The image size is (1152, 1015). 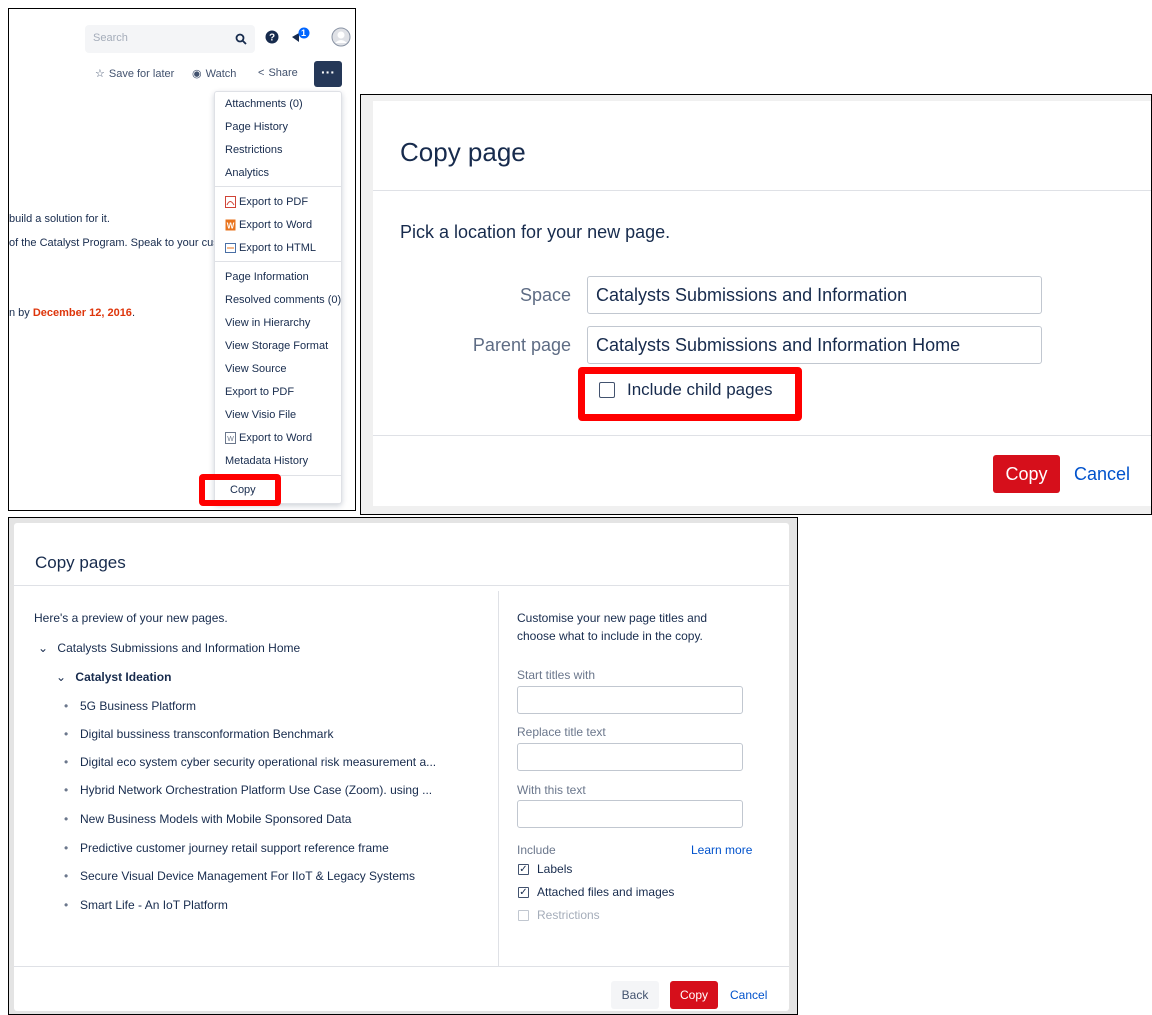 What do you see at coordinates (230, 202) in the screenshot?
I see `pdf-icon` at bounding box center [230, 202].